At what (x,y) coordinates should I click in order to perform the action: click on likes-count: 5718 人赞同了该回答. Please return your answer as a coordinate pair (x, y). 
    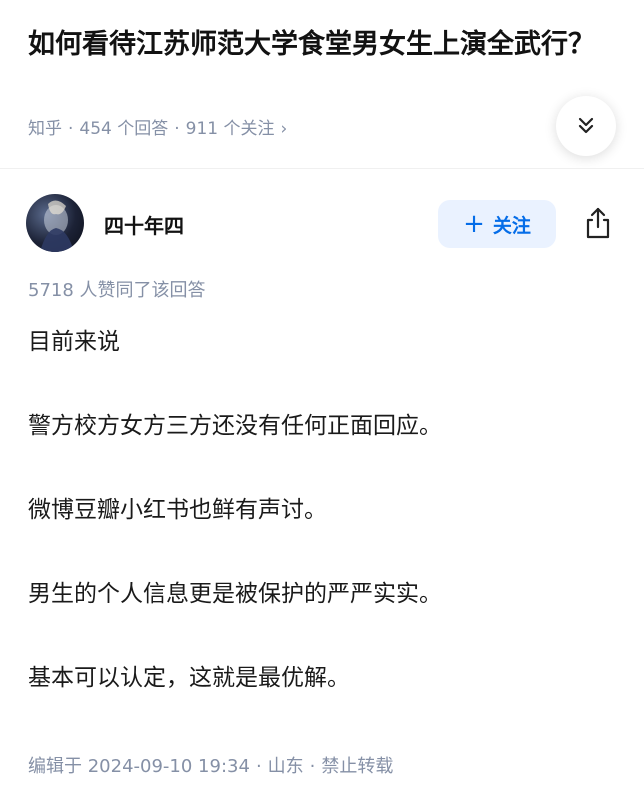
    Looking at the image, I should click on (117, 290).